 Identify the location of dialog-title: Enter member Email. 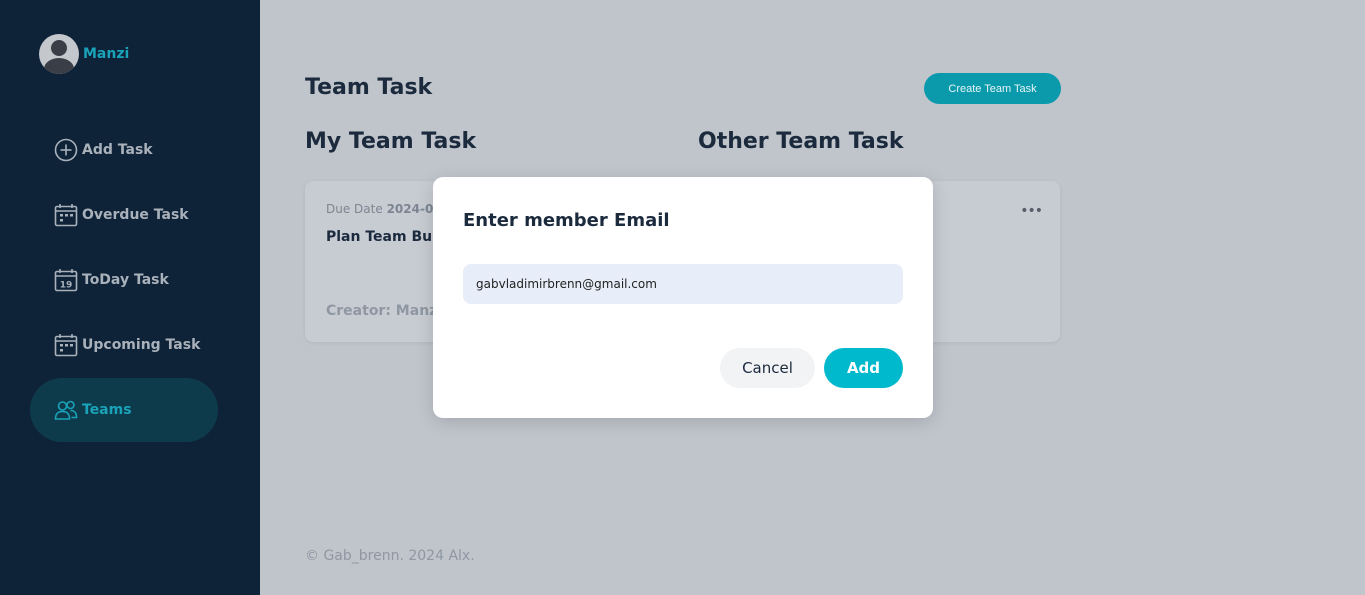
(566, 220).